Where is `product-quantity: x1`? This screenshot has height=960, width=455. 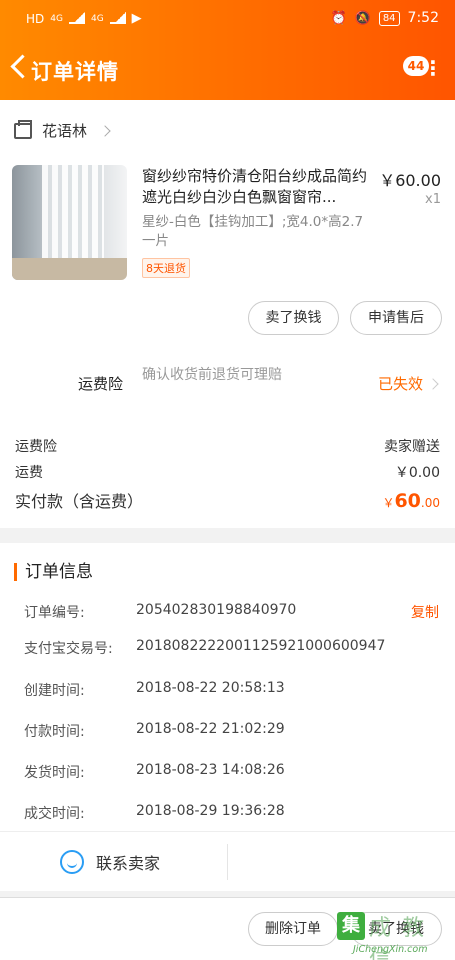 product-quantity: x1 is located at coordinates (433, 199).